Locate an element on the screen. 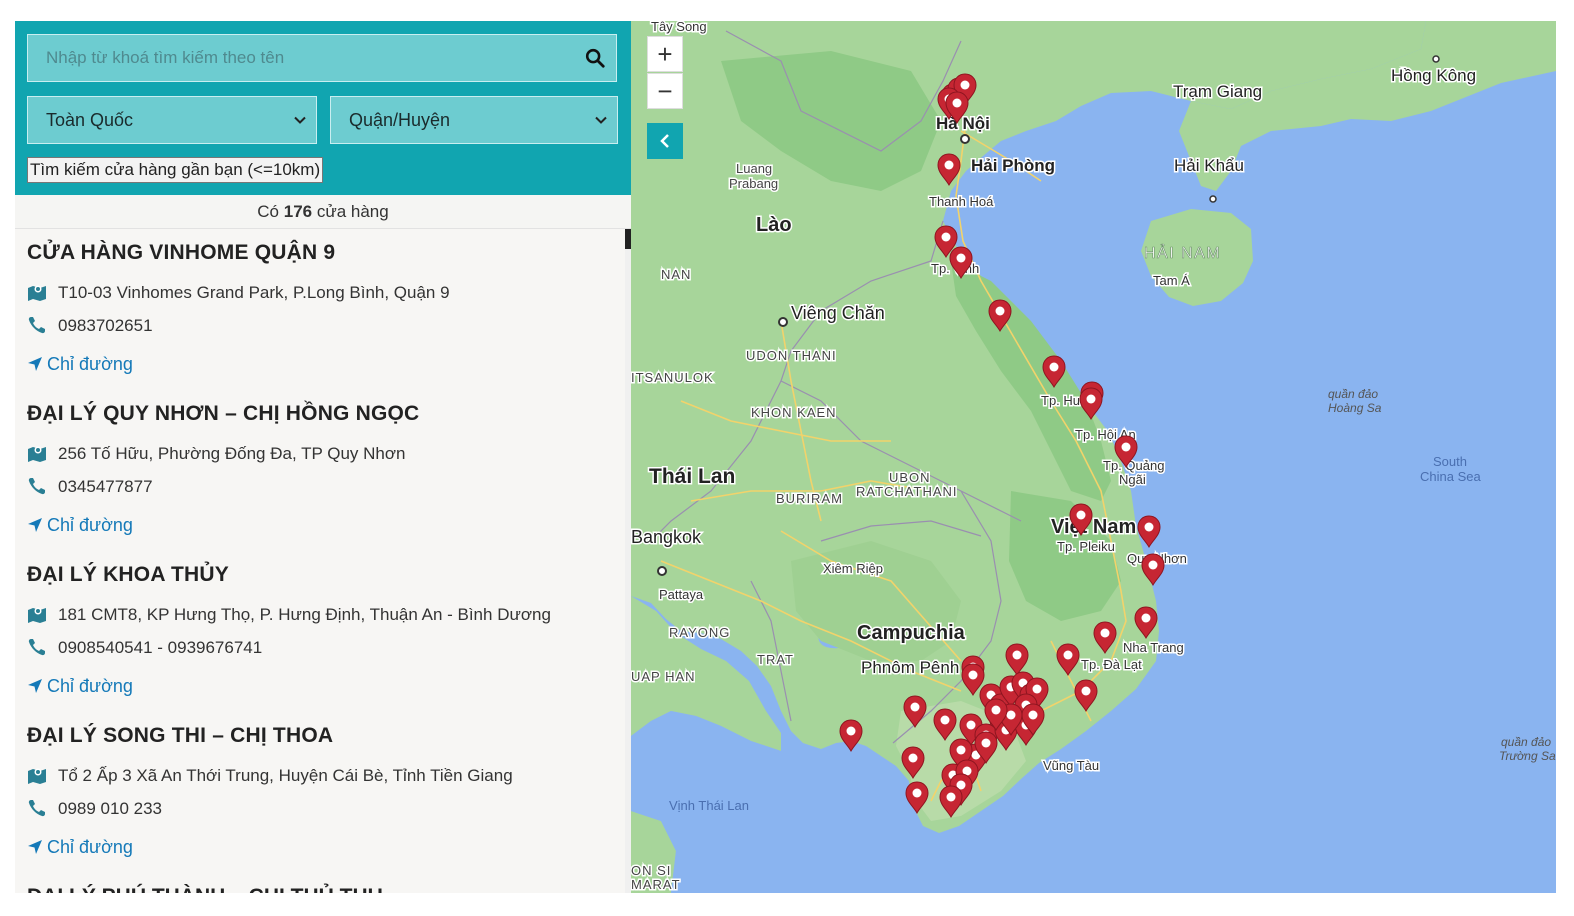  nearby-search-button: Tìm kiếm cửa hàng gần bạn (<=10km) is located at coordinates (175, 170).